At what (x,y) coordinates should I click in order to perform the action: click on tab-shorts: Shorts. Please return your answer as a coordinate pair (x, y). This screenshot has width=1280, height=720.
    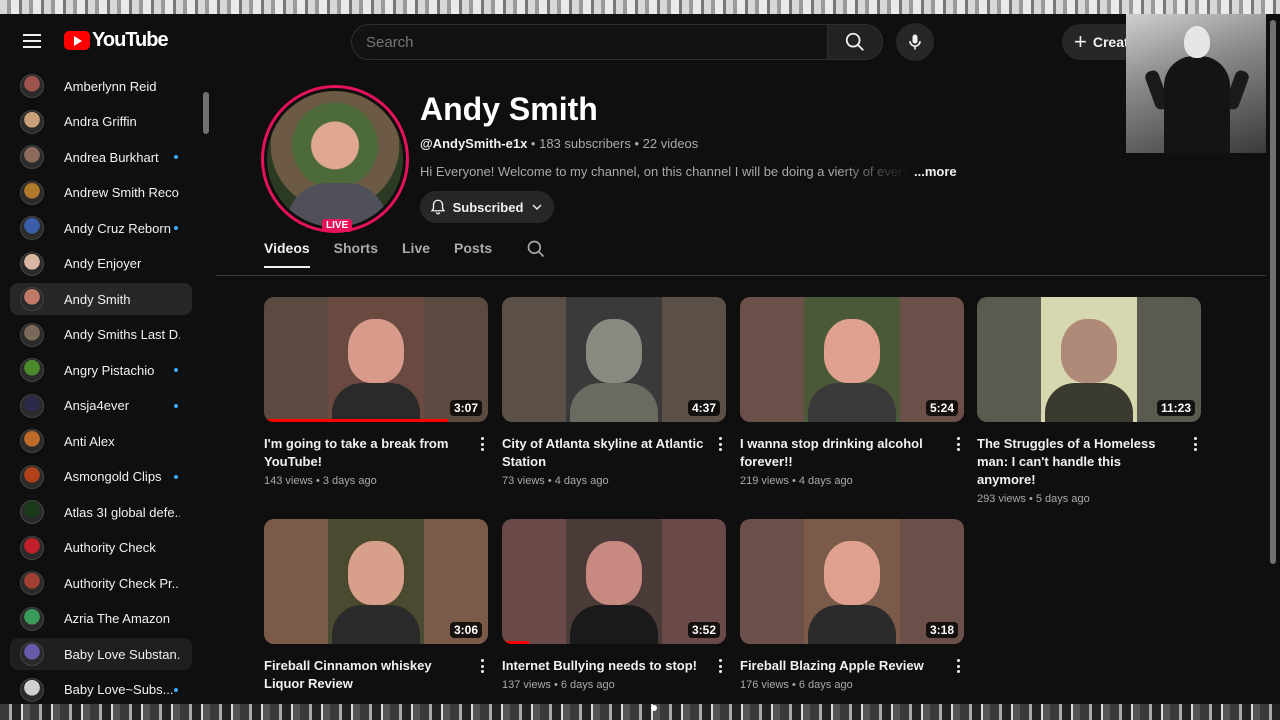
    Looking at the image, I should click on (356, 252).